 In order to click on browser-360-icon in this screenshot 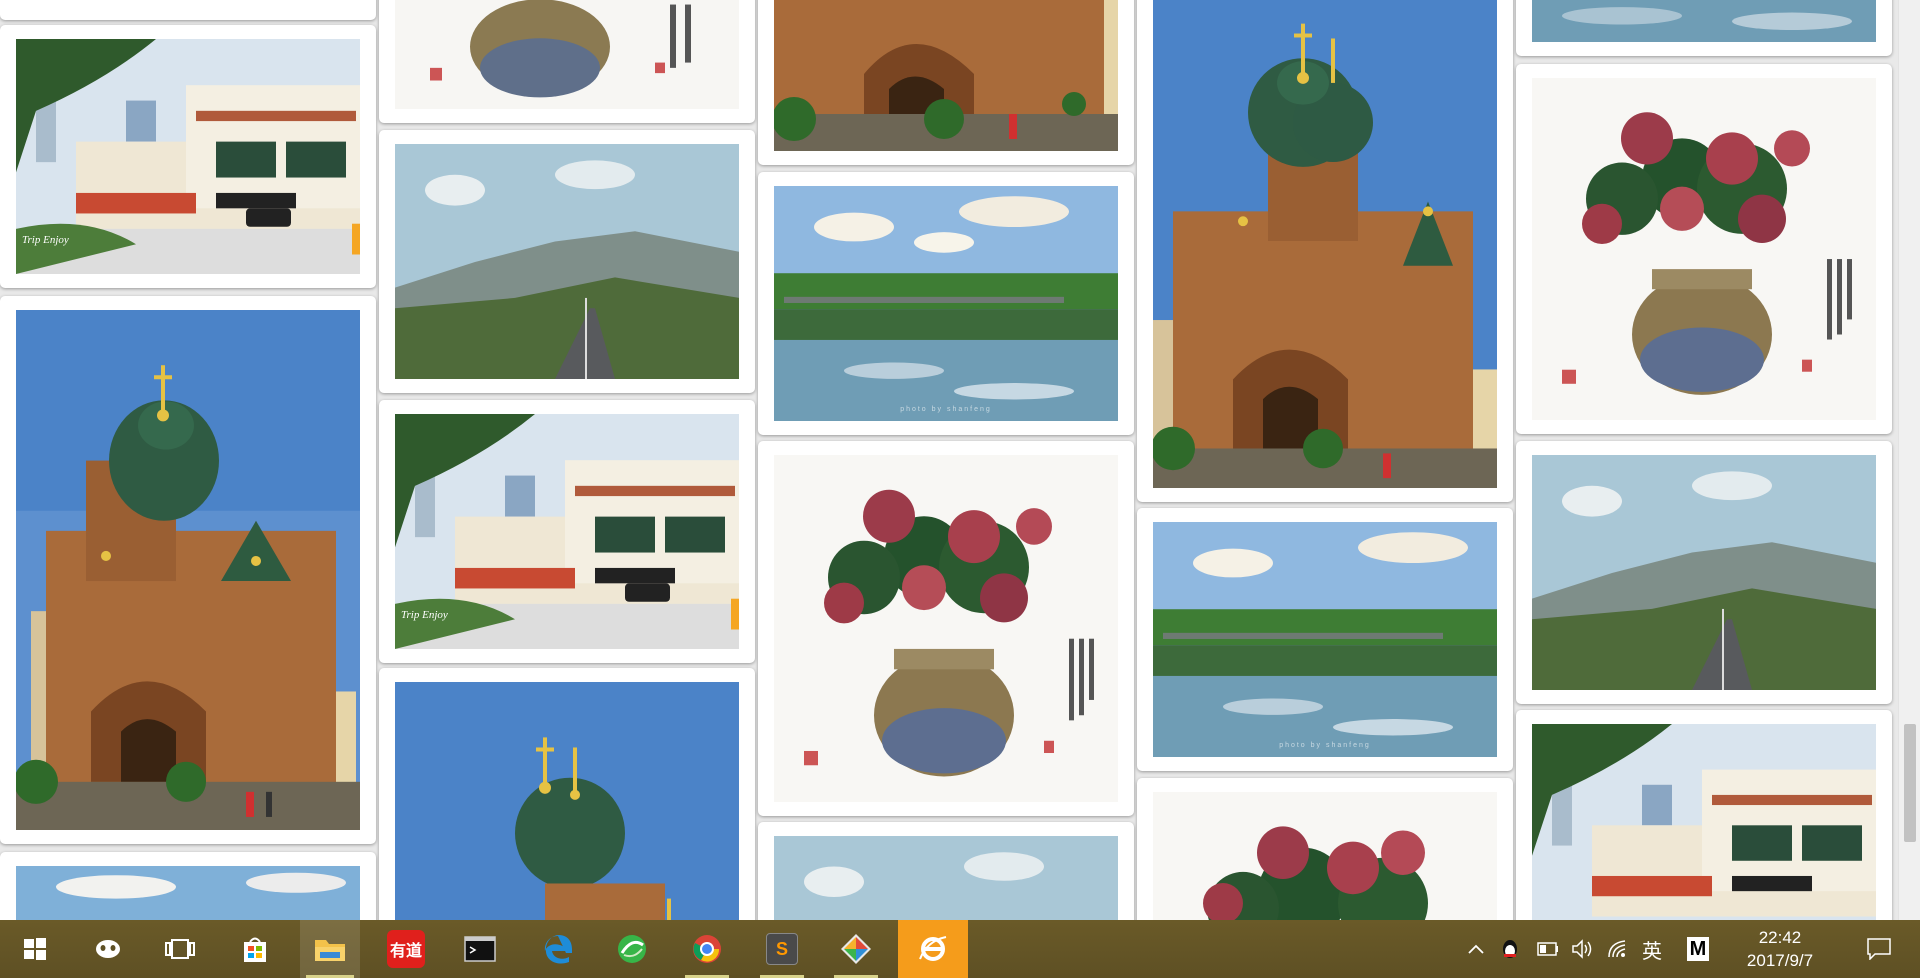, I will do `click(632, 949)`.